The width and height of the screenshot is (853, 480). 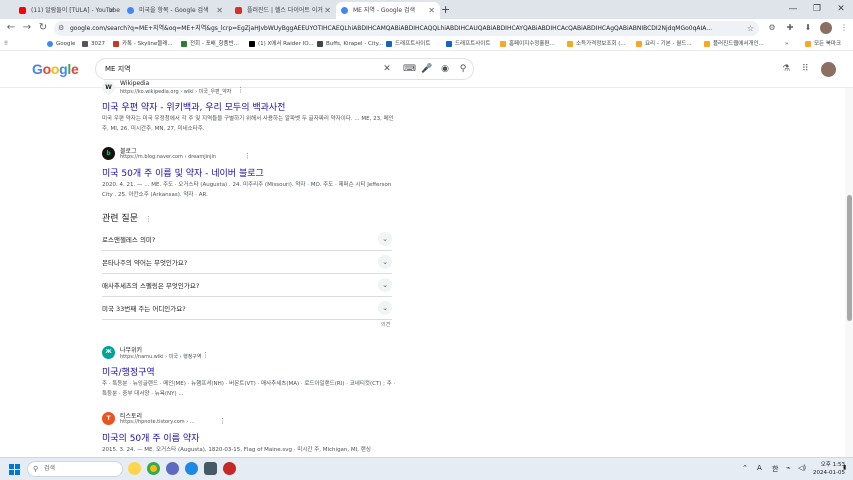 What do you see at coordinates (793, 9) in the screenshot?
I see `minimize-button: —` at bounding box center [793, 9].